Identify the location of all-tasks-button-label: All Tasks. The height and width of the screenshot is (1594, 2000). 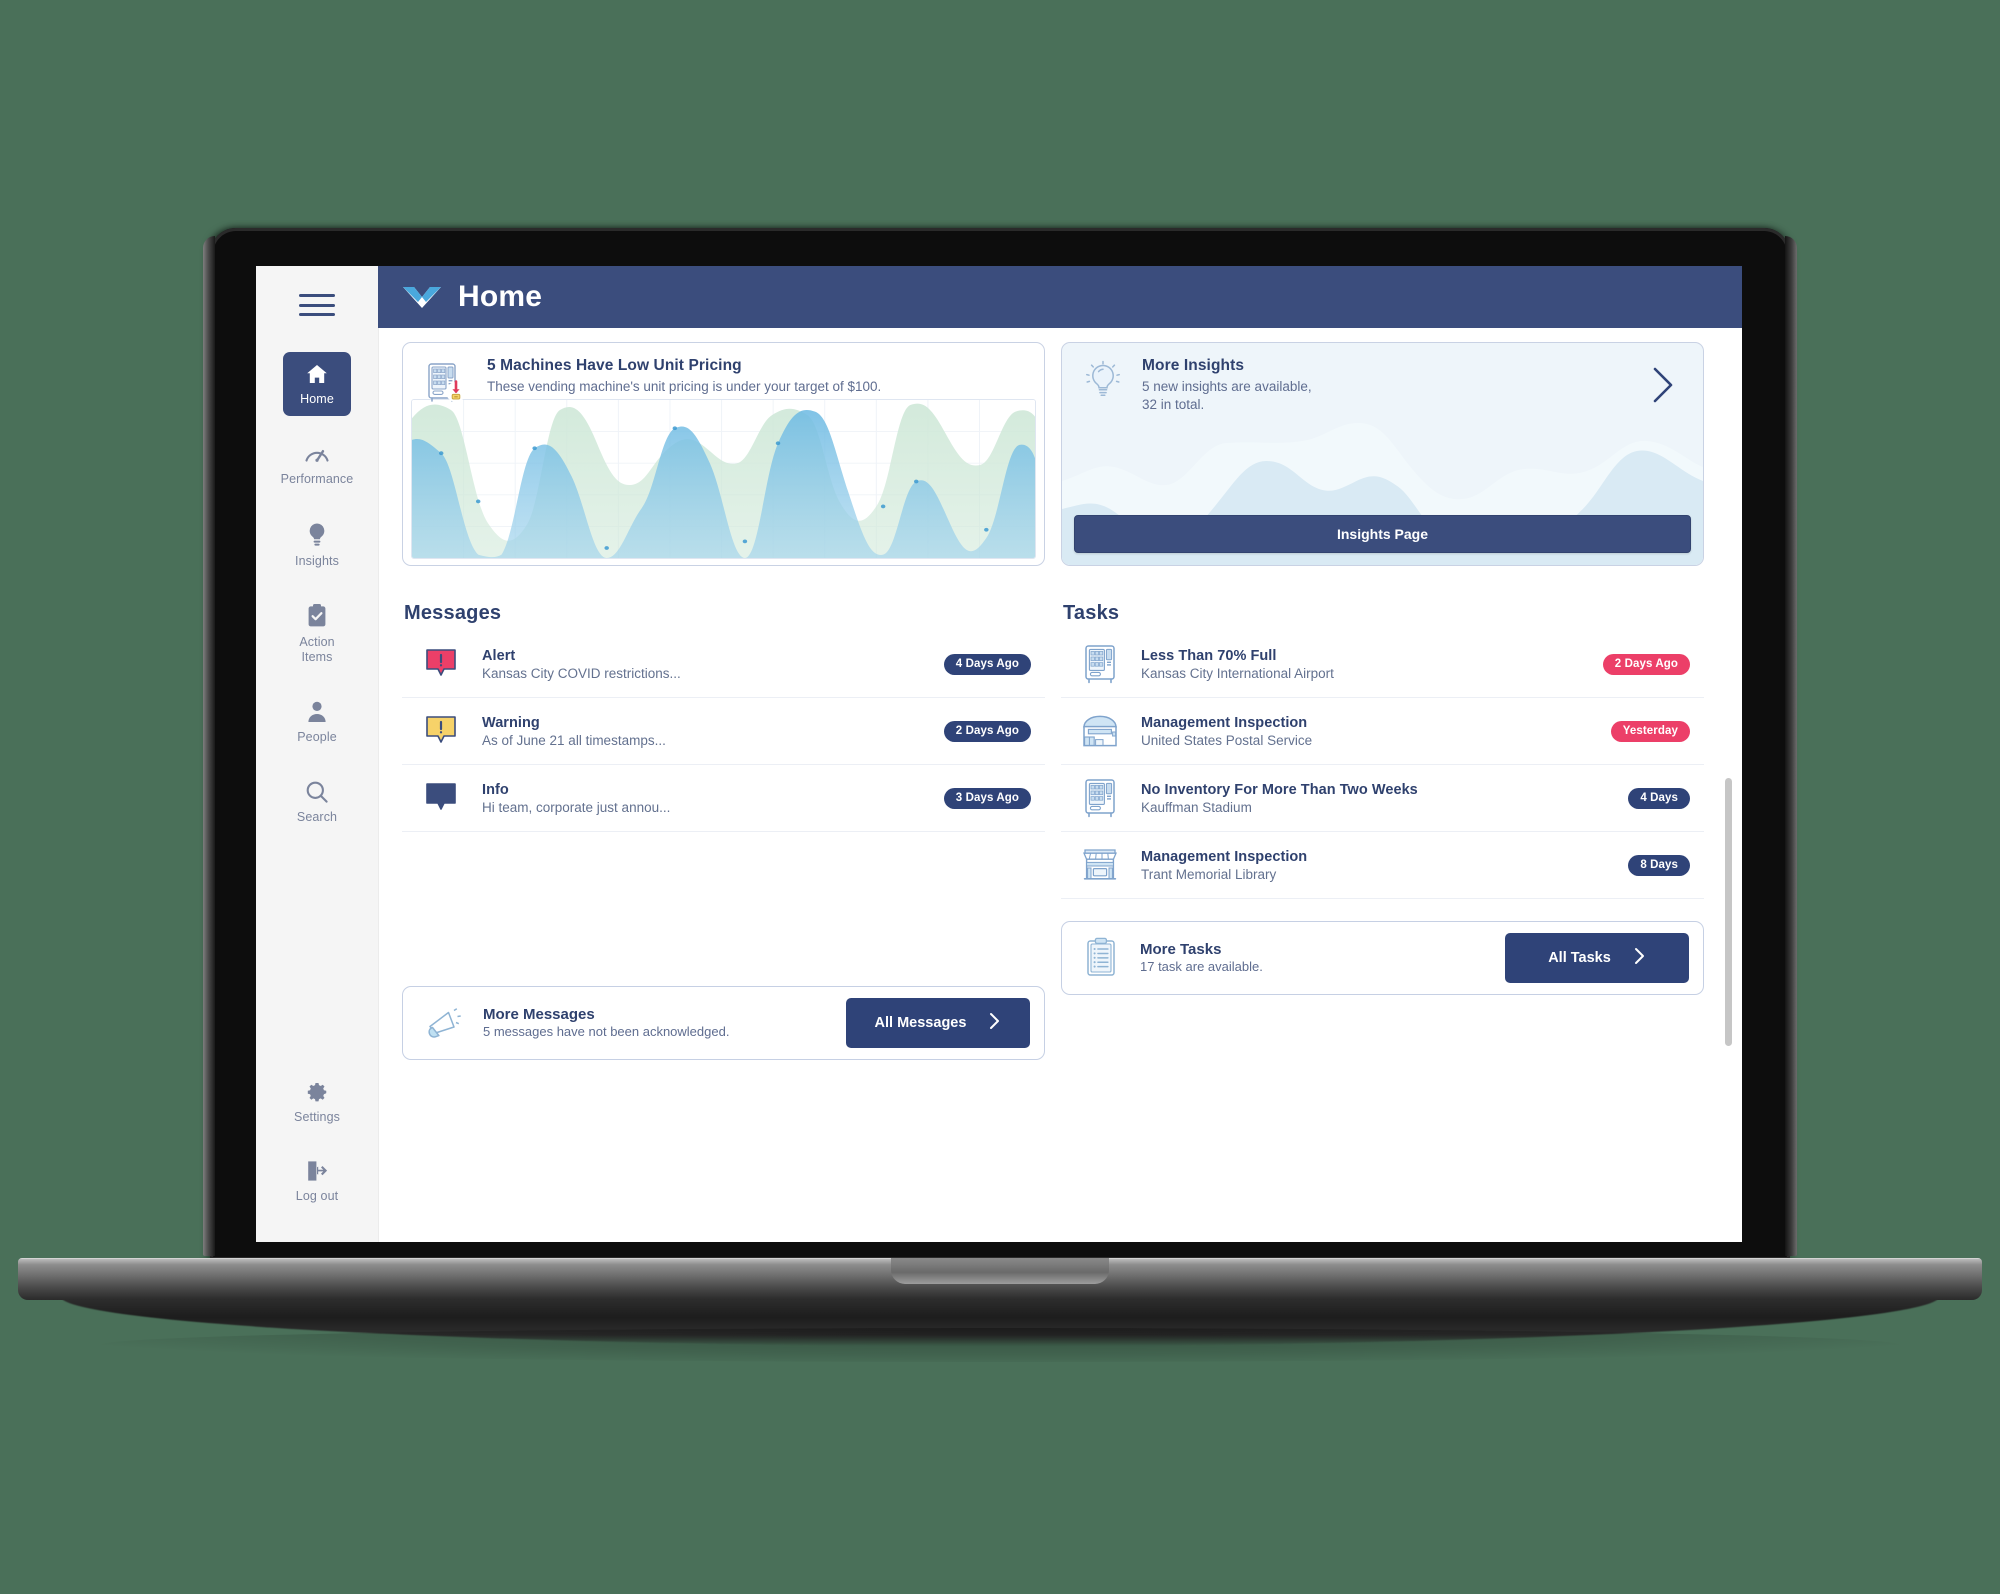
(1579, 958).